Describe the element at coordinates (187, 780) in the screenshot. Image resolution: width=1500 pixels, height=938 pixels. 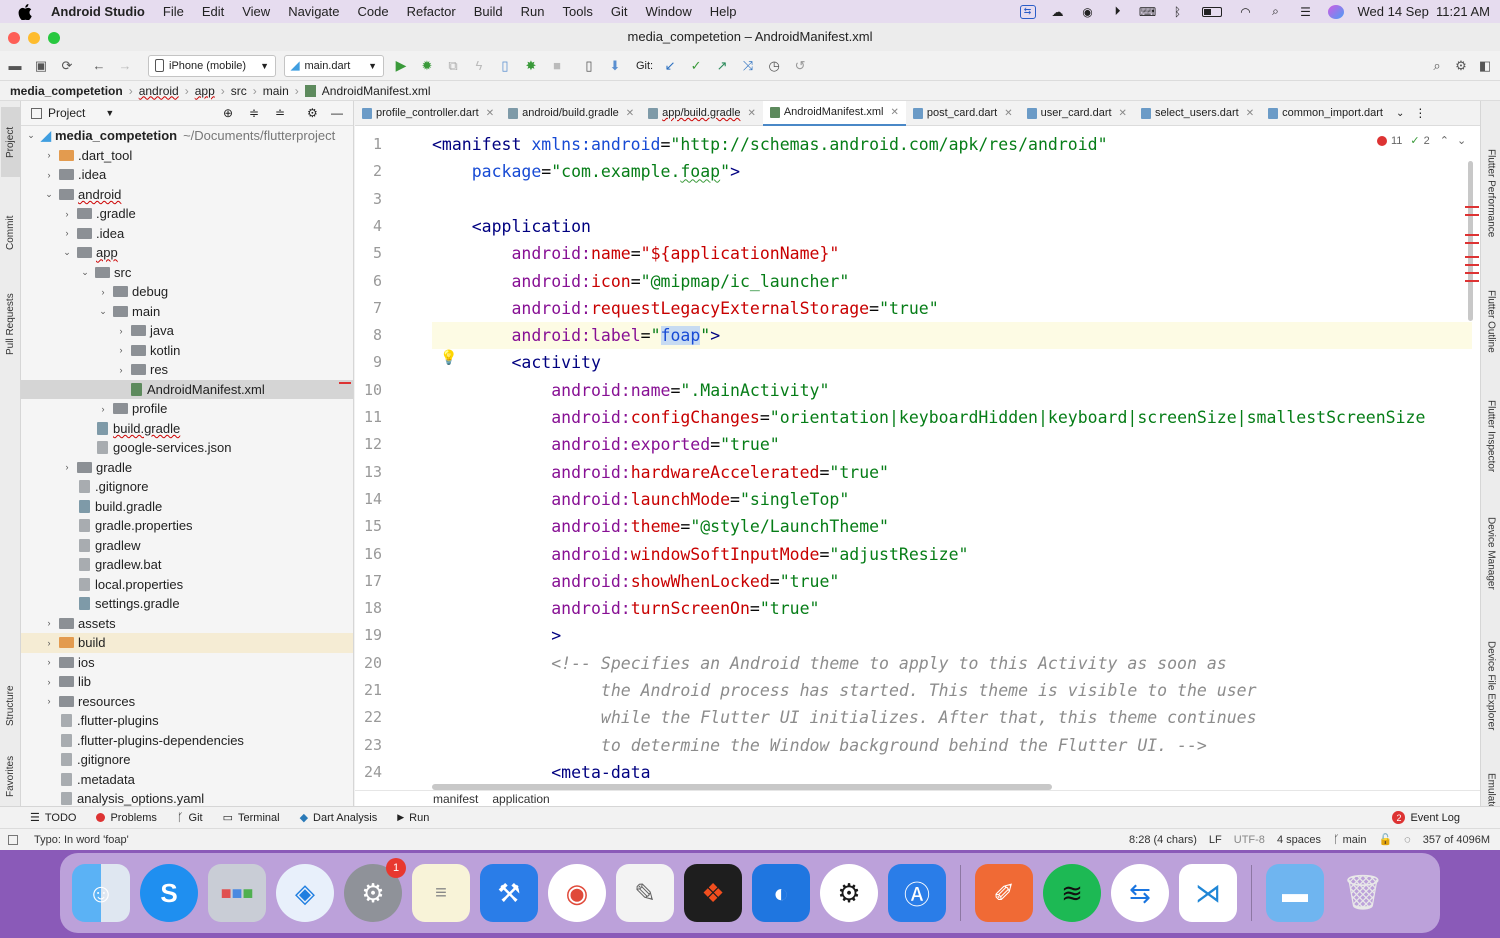
I see `tree-item: .metadata` at that location.